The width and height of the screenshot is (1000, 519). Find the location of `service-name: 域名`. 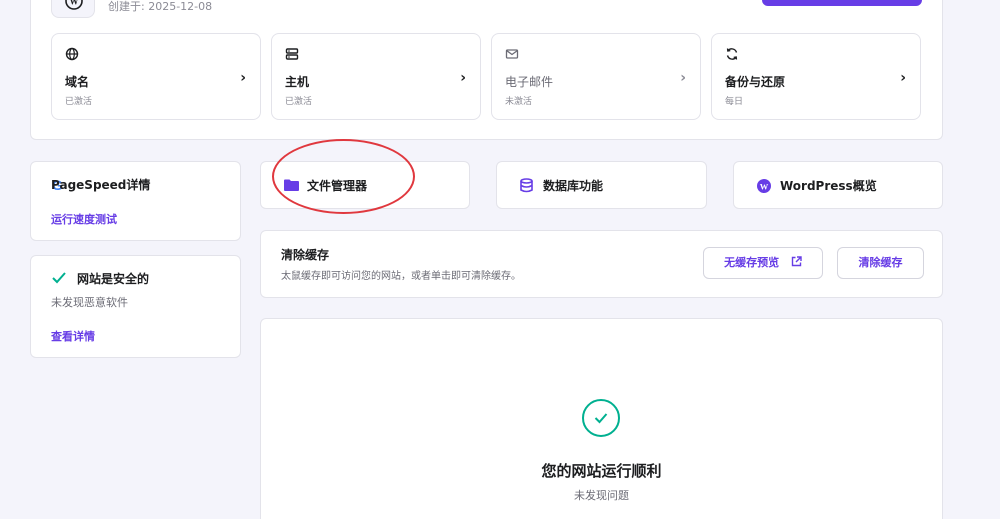

service-name: 域名 is located at coordinates (77, 82).